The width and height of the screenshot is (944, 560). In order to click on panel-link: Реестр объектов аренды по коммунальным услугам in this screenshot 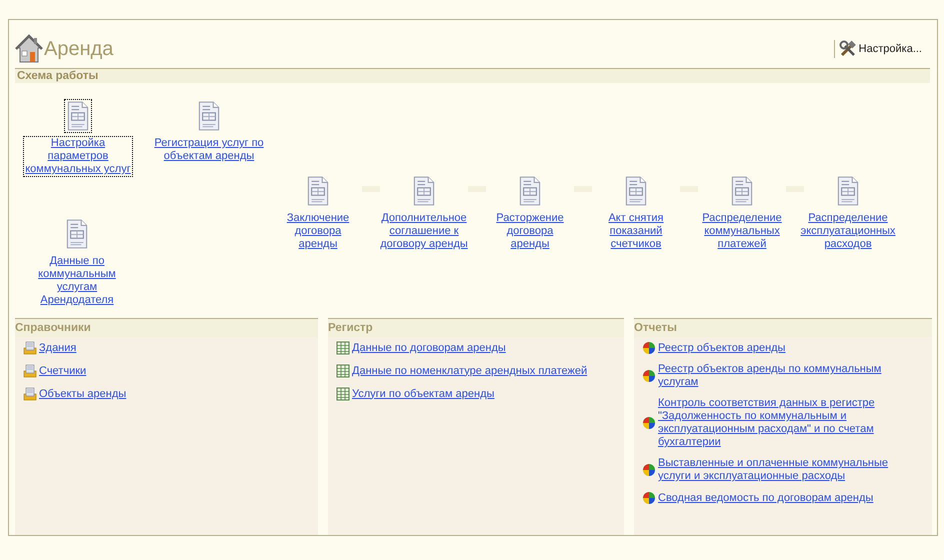, I will do `click(767, 376)`.